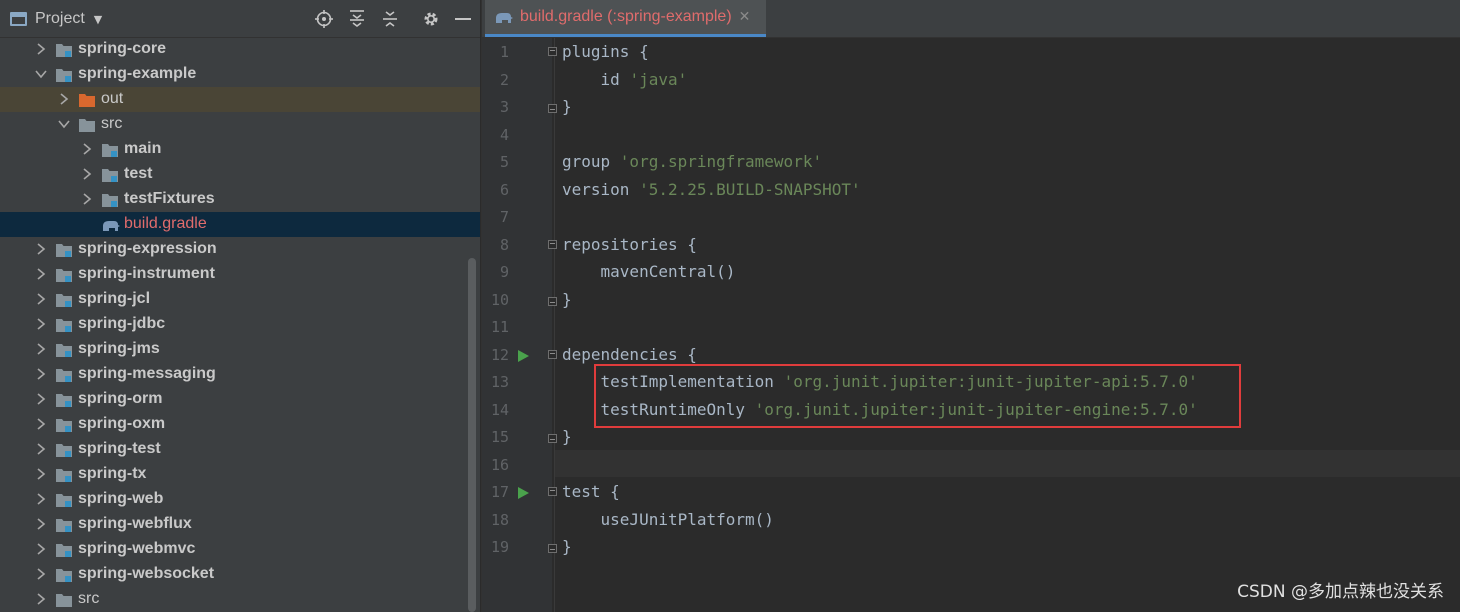 The width and height of the screenshot is (1460, 612). I want to click on tree-item: out, so click(240, 99).